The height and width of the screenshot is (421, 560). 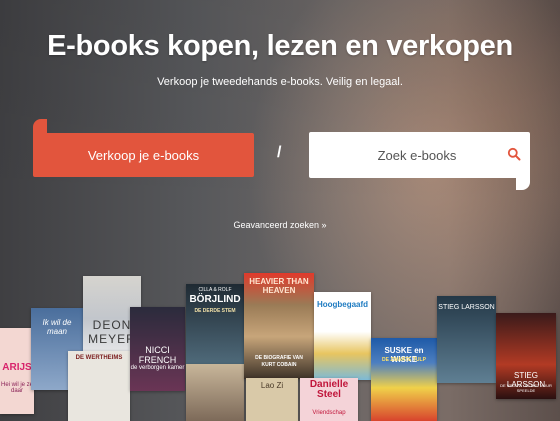 What do you see at coordinates (215, 324) in the screenshot?
I see `book-cover: CILLA & ROLF BÖRJLIND DE DERDE STEM` at bounding box center [215, 324].